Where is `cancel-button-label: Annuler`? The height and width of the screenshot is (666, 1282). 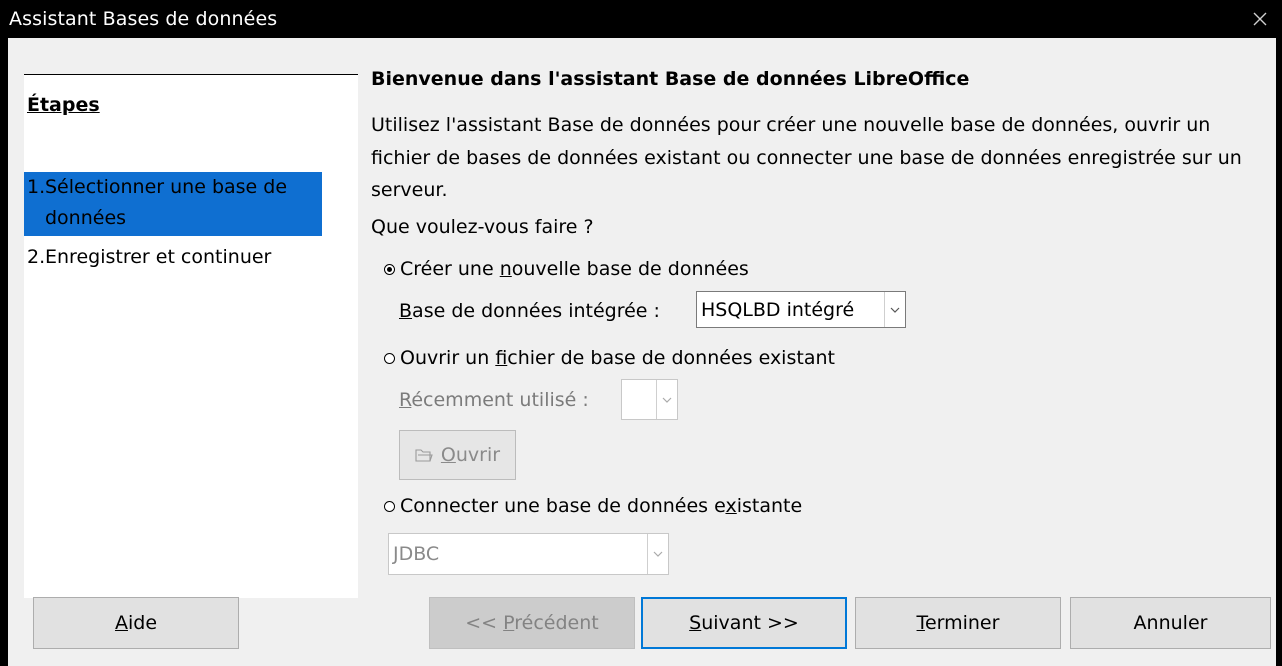
cancel-button-label: Annuler is located at coordinates (1170, 623).